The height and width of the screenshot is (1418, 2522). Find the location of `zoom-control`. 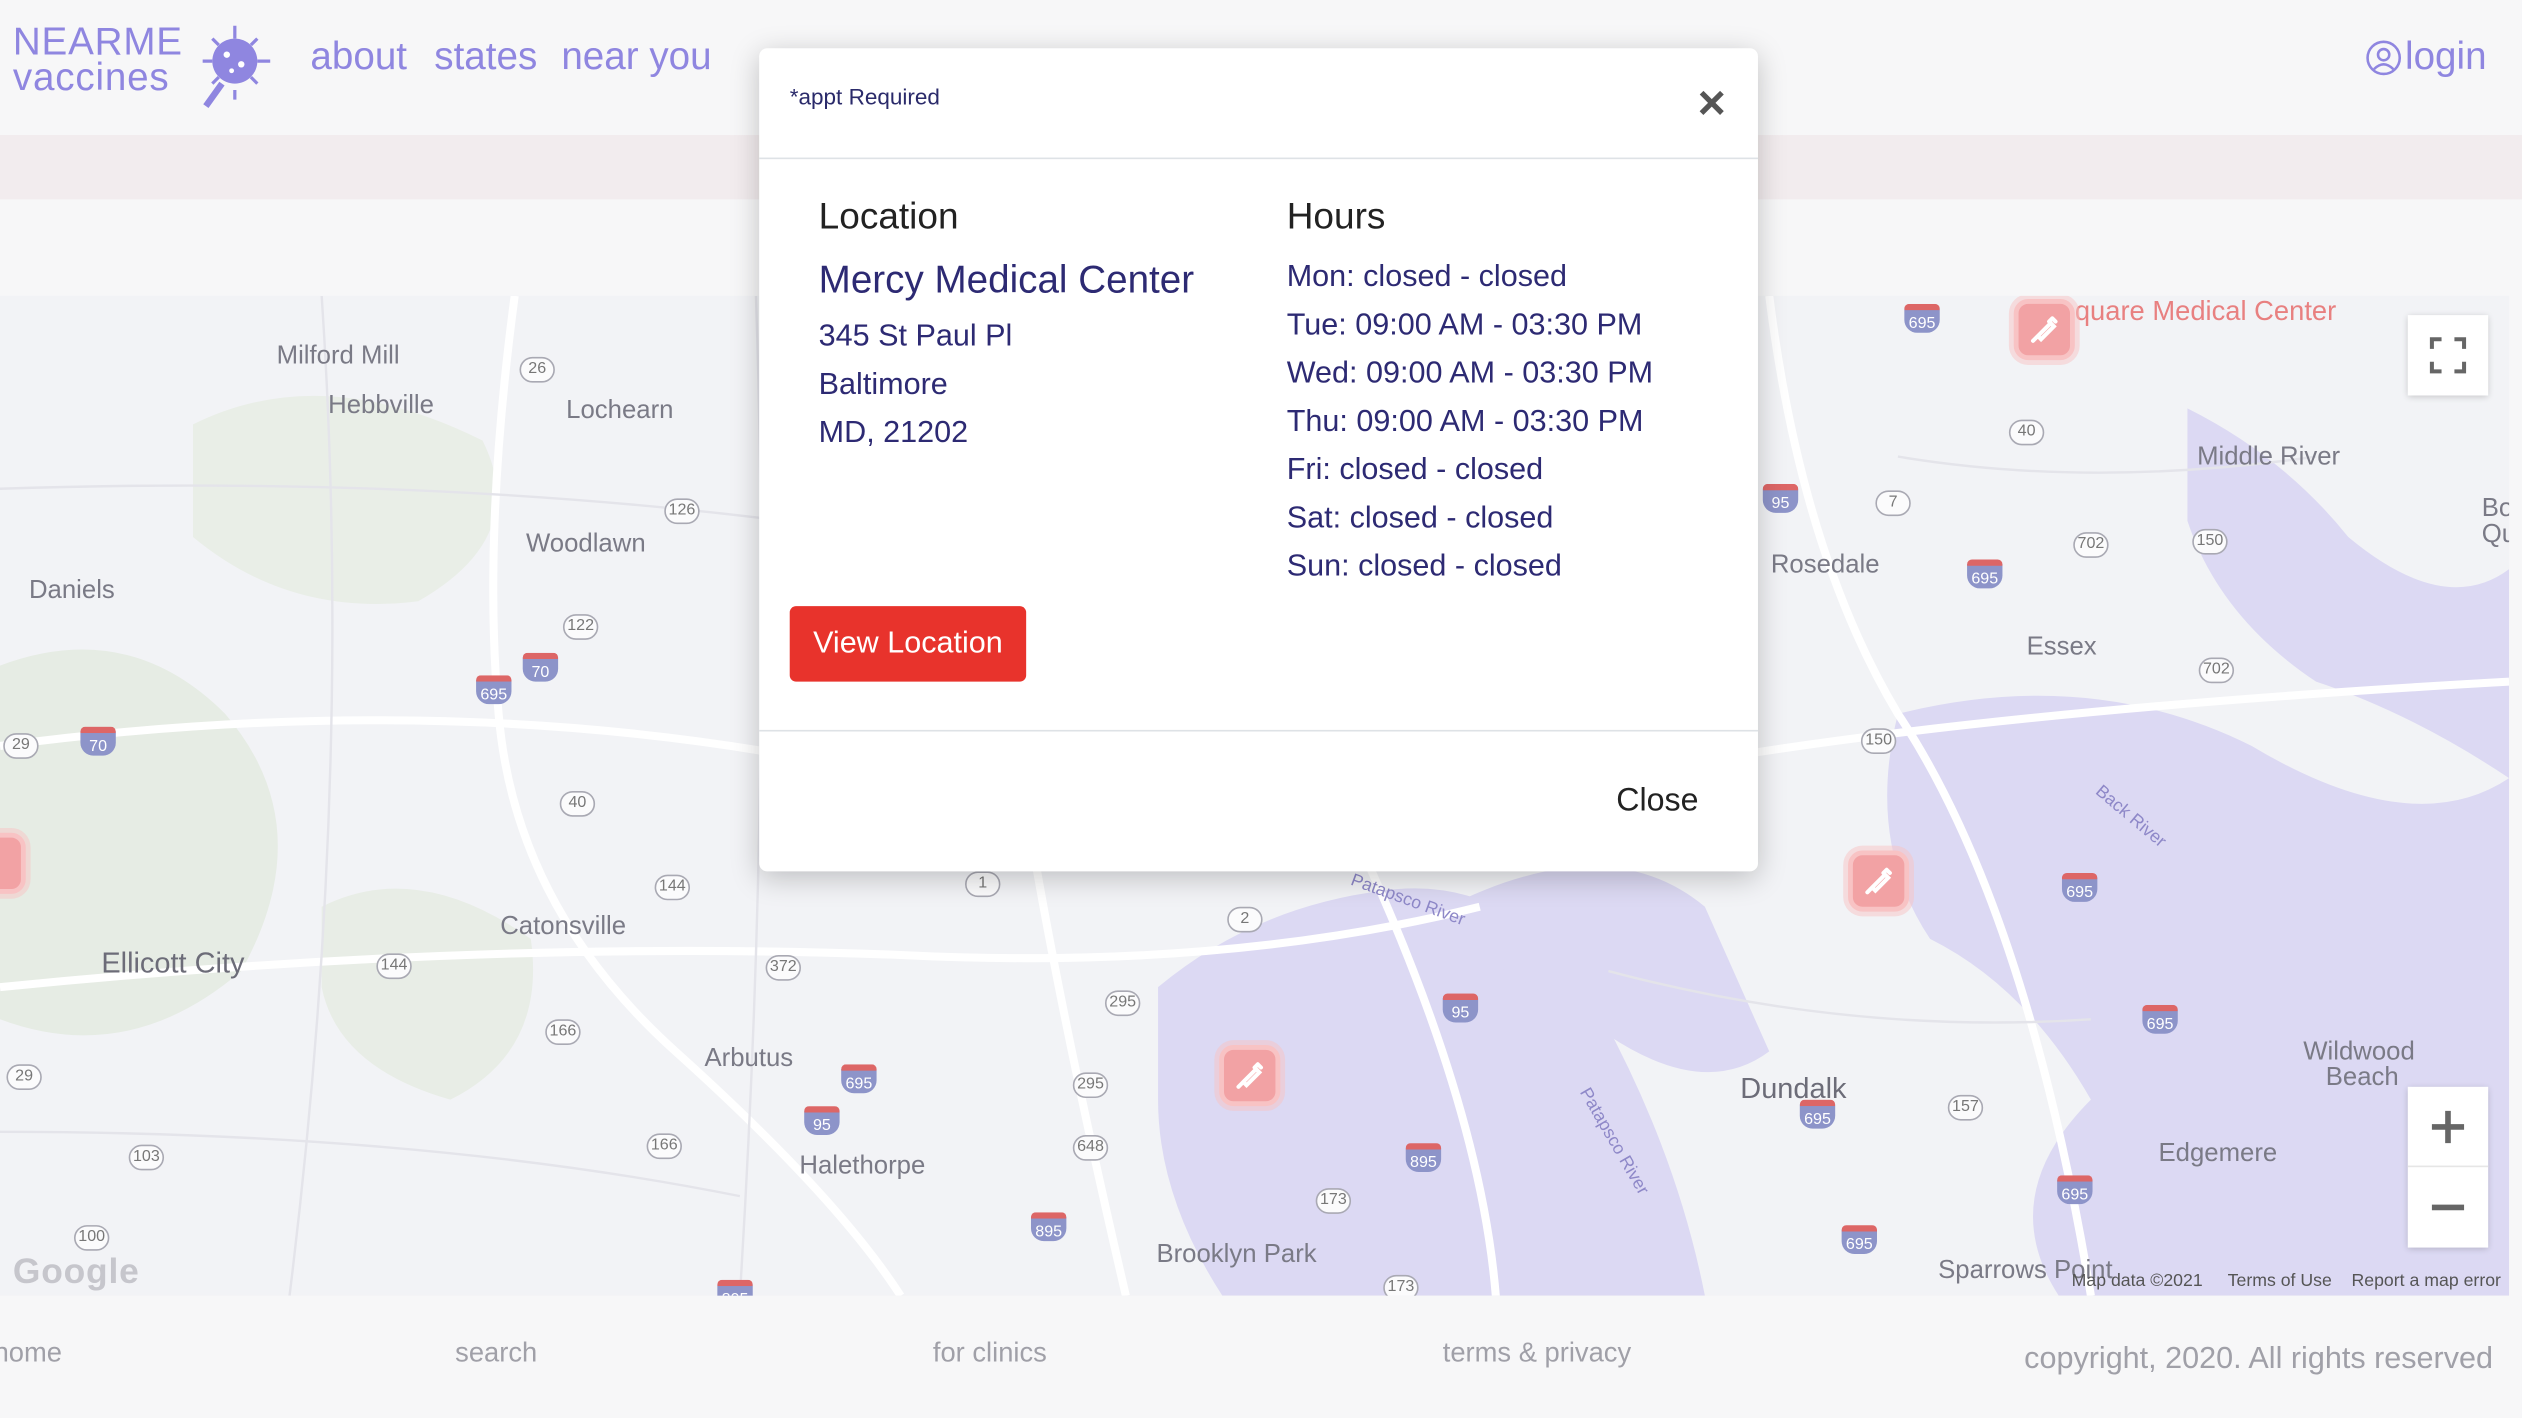

zoom-control is located at coordinates (2448, 1167).